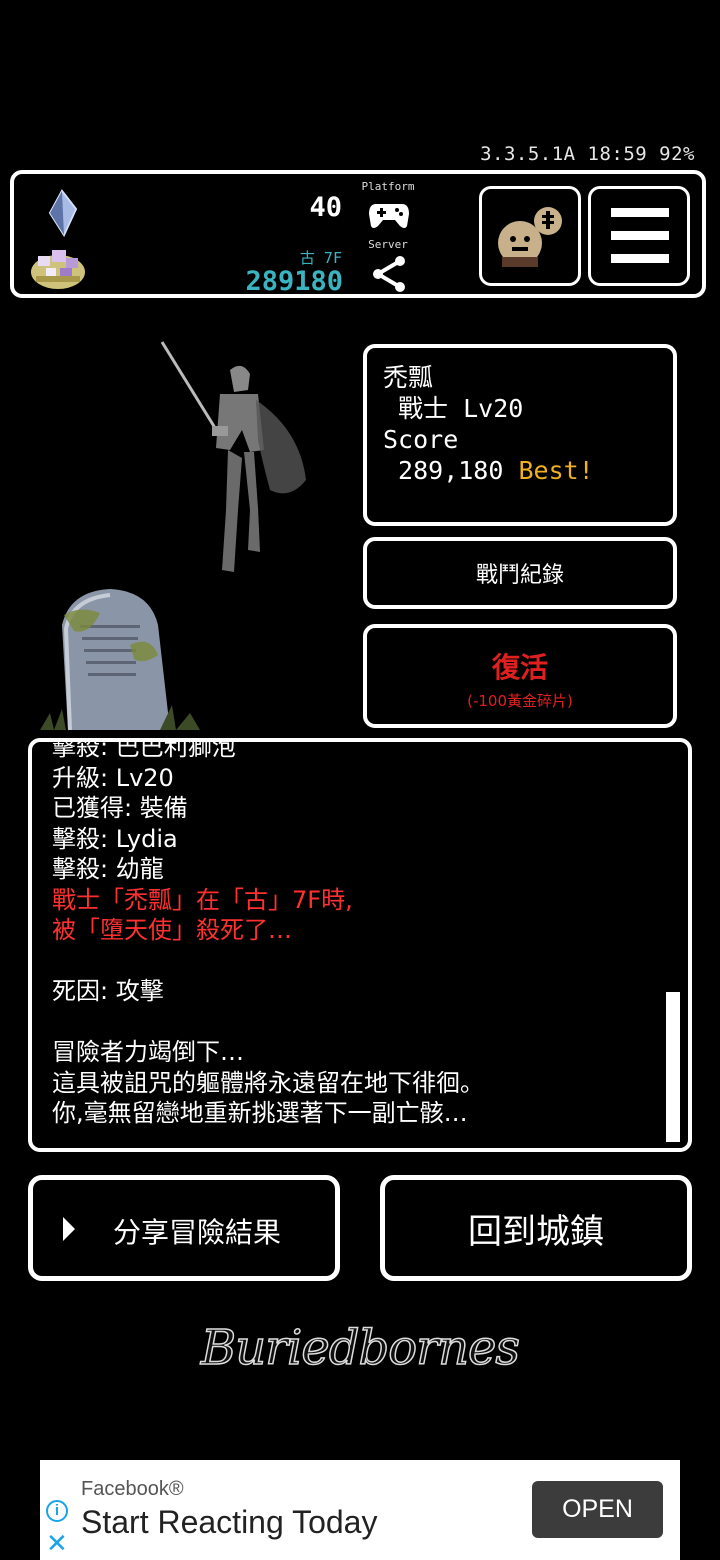 The image size is (720, 1560). What do you see at coordinates (144, 749) in the screenshot?
I see `log-line: 擊殺: 巴巴利獅泡` at bounding box center [144, 749].